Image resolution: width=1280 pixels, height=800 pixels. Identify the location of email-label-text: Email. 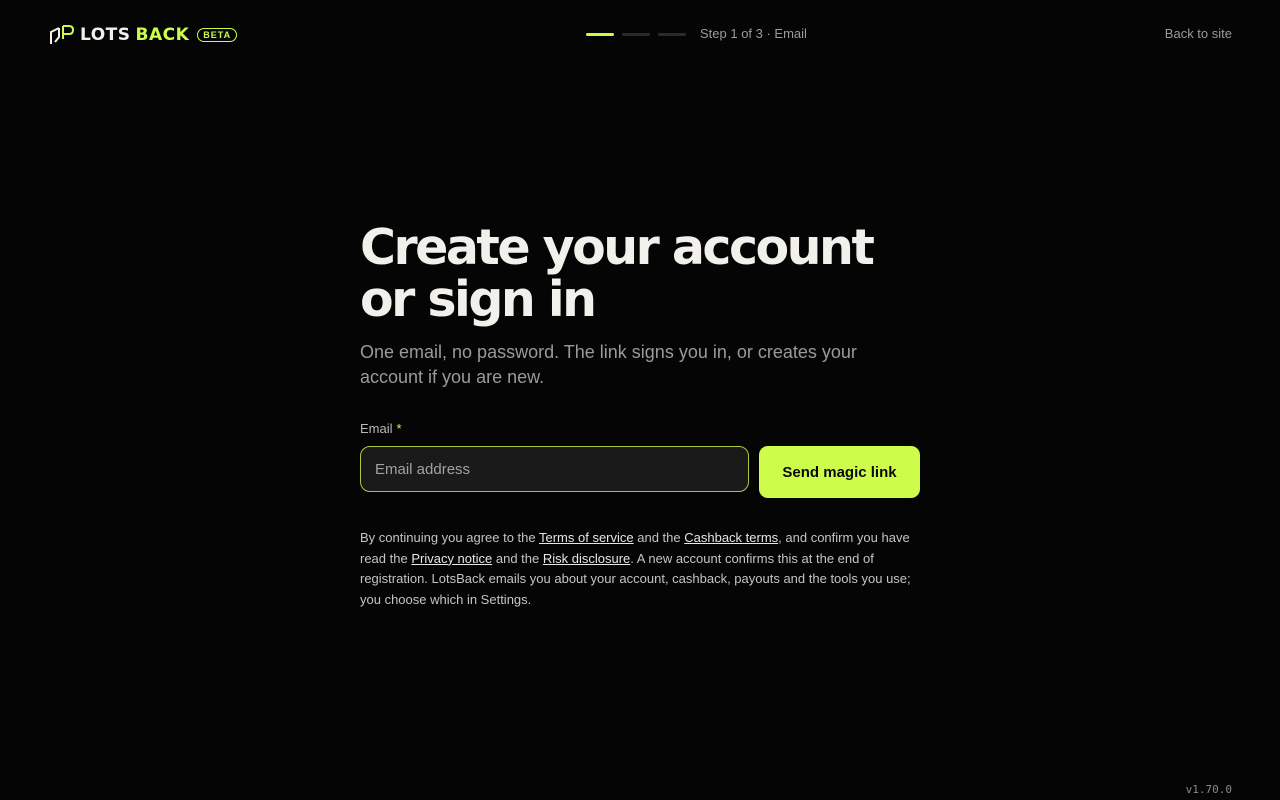
(376, 428).